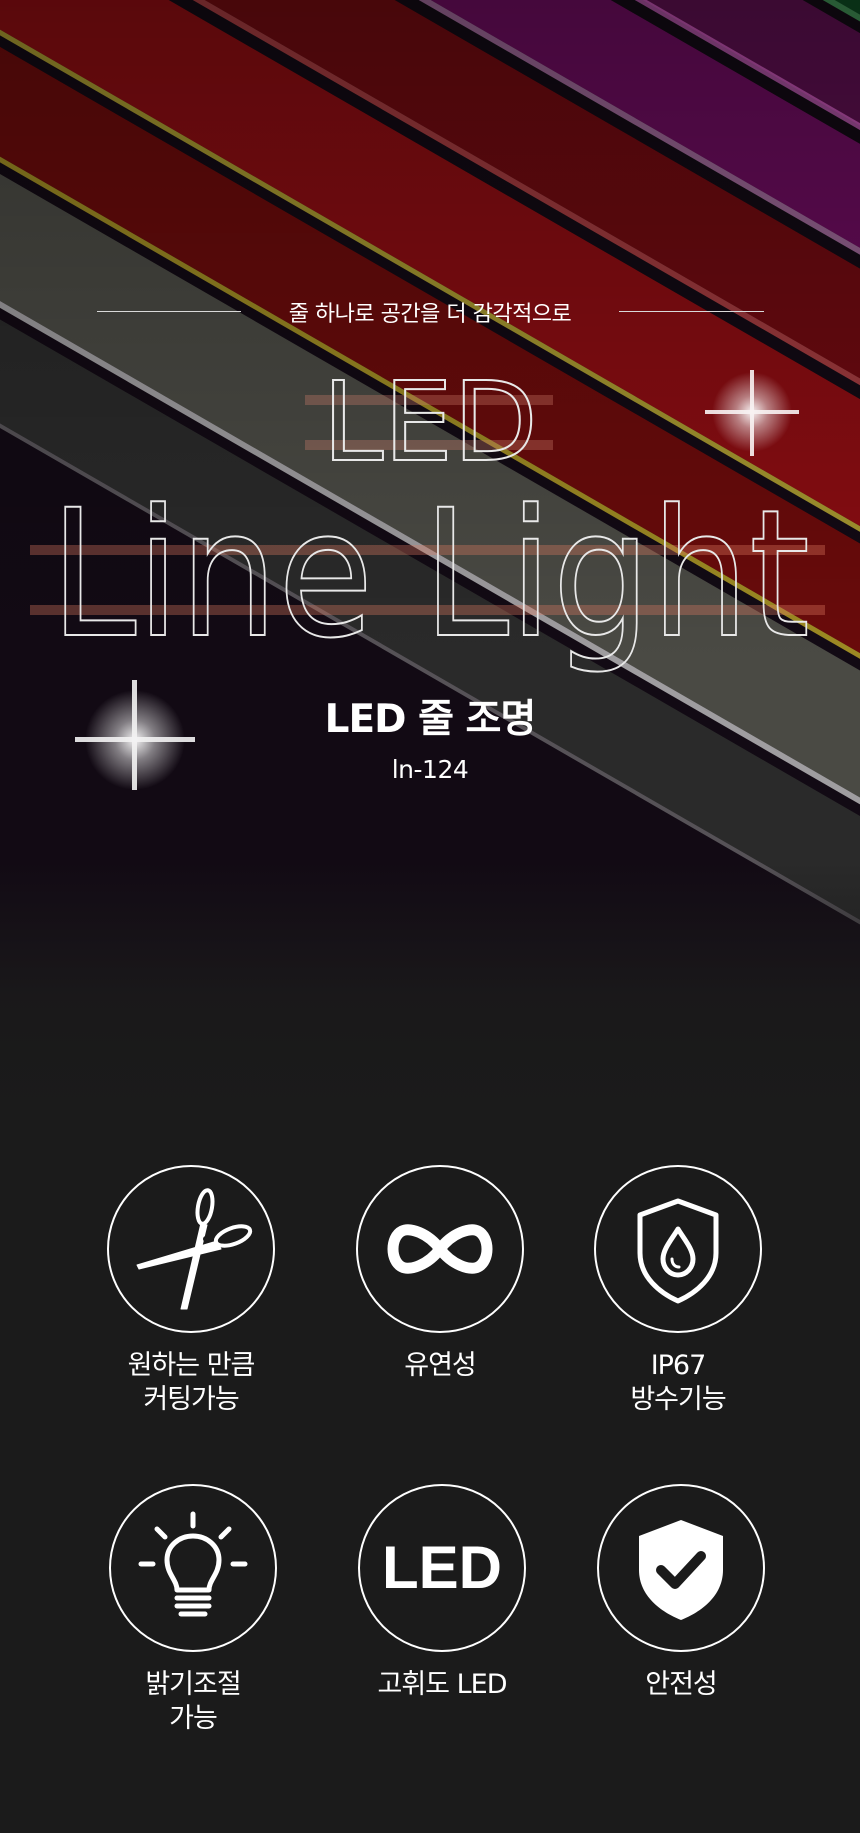 Image resolution: width=860 pixels, height=1833 pixels. What do you see at coordinates (191, 1365) in the screenshot?
I see `feature-label-line: 원하는 만큼` at bounding box center [191, 1365].